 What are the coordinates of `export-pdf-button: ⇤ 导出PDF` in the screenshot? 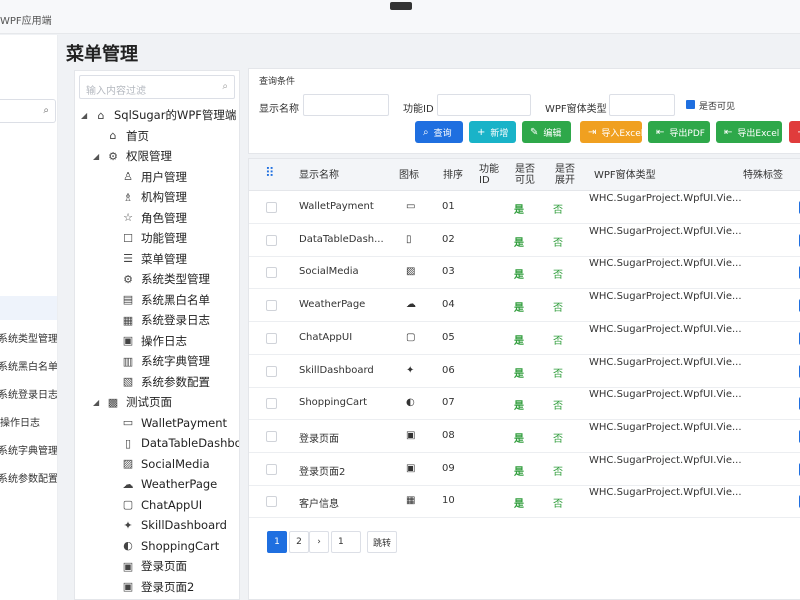 It's located at (679, 132).